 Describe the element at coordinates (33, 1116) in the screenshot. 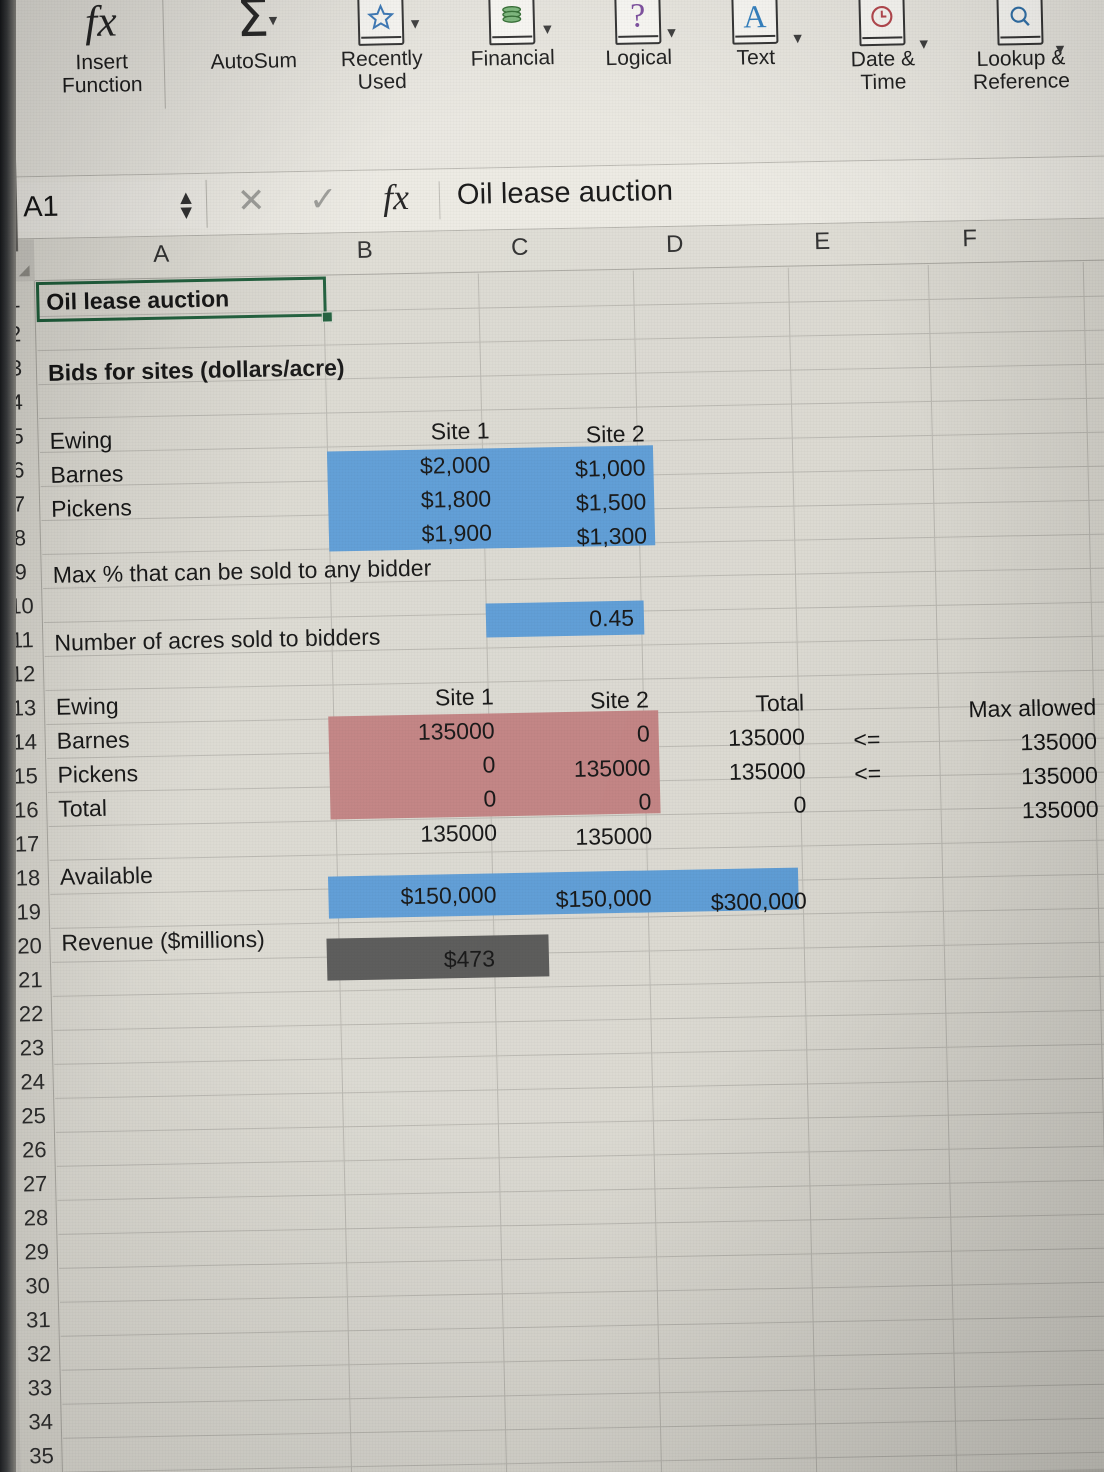

I see `row-header-25: 25` at that location.